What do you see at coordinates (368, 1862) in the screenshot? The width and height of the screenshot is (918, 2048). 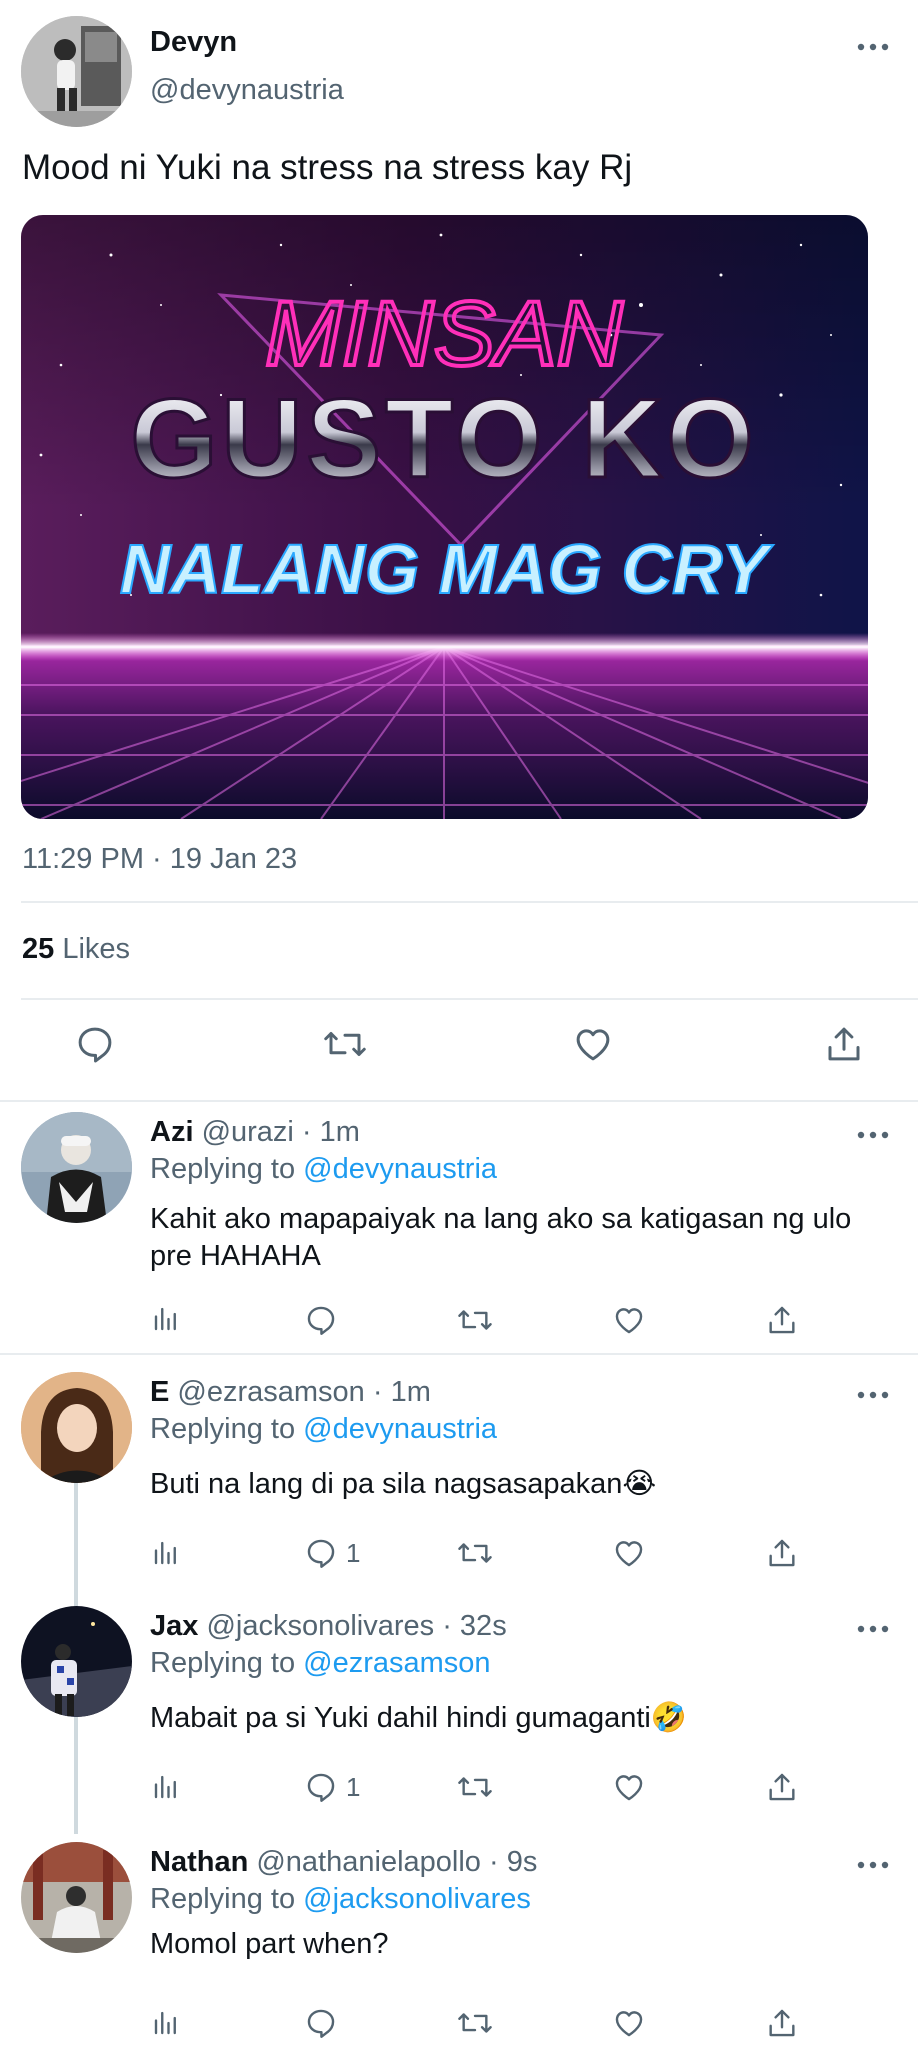 I see `reply-author-handle: @nathanielapollo` at bounding box center [368, 1862].